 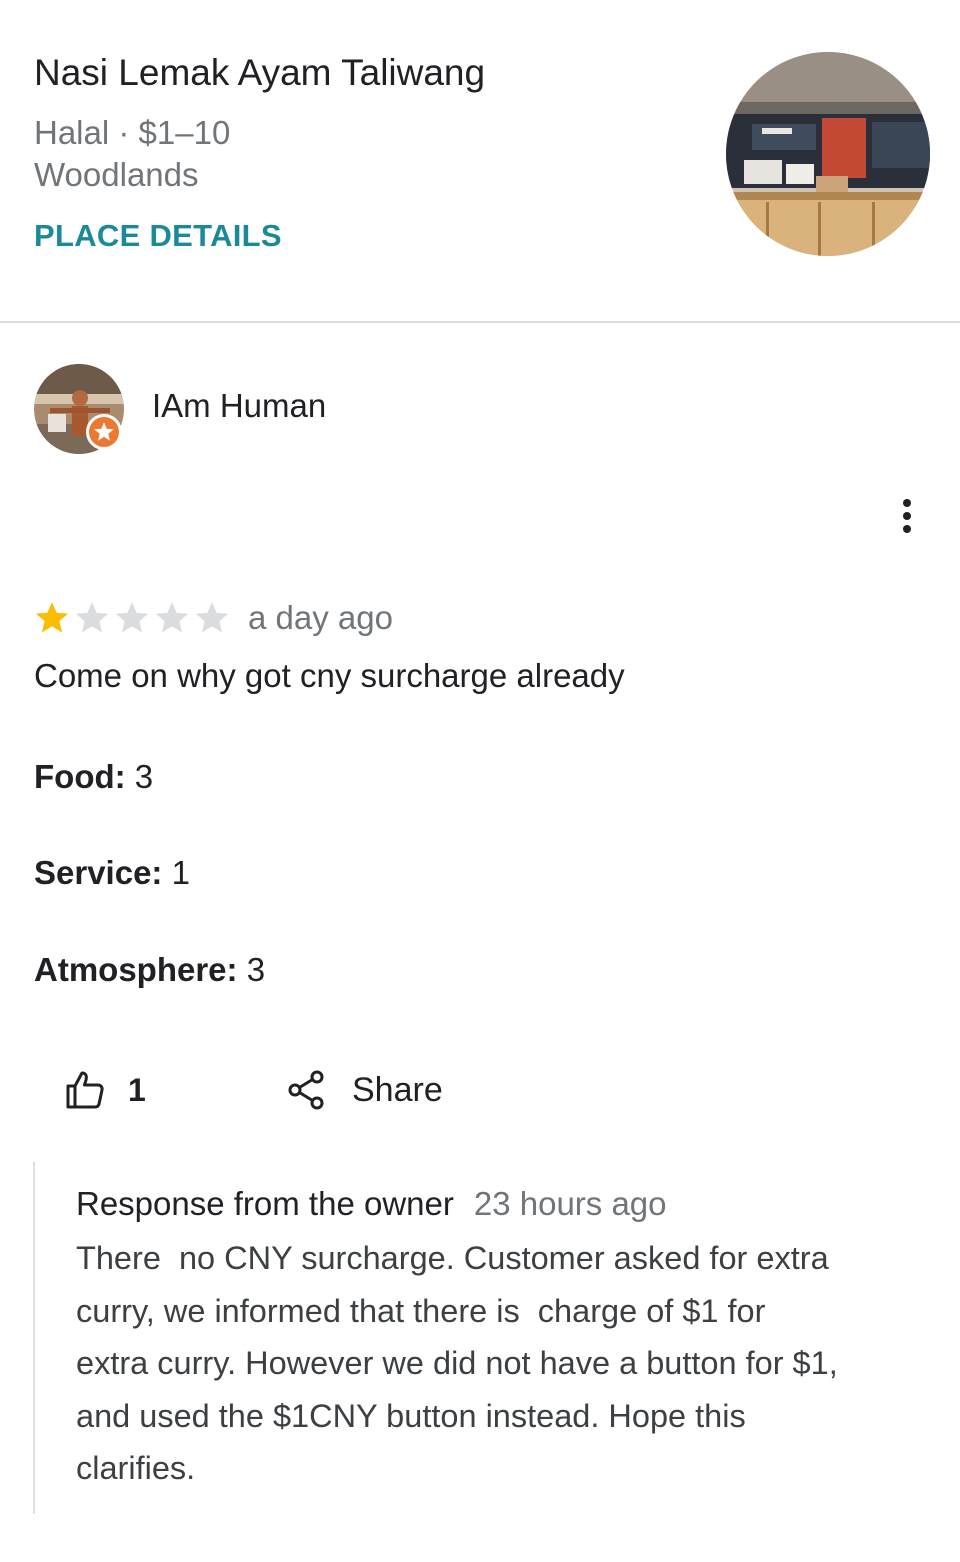 I want to click on aspect-atmosphere: Atmosphere: 3, so click(x=149, y=970).